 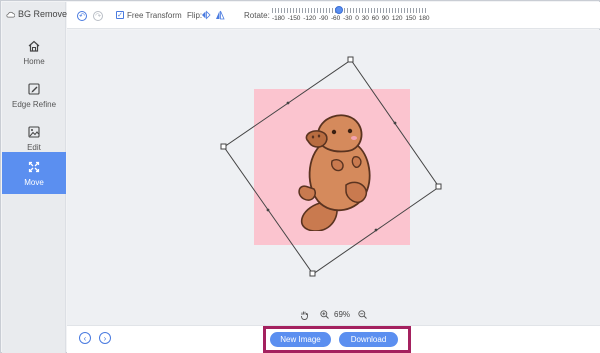 I want to click on rotate-tick: -30, so click(x=348, y=18).